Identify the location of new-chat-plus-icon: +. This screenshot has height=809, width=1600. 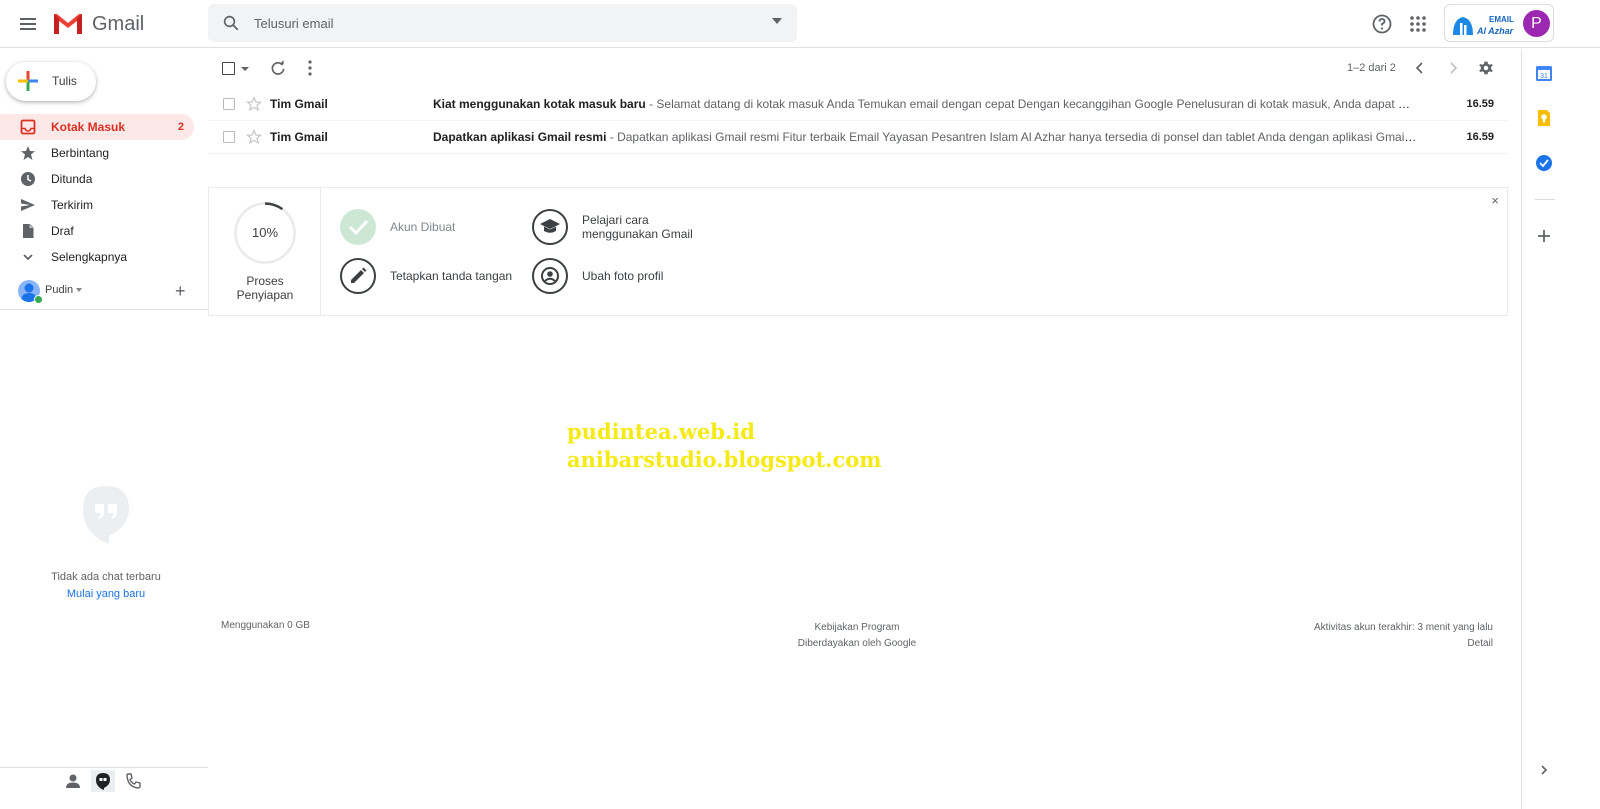
(180, 291).